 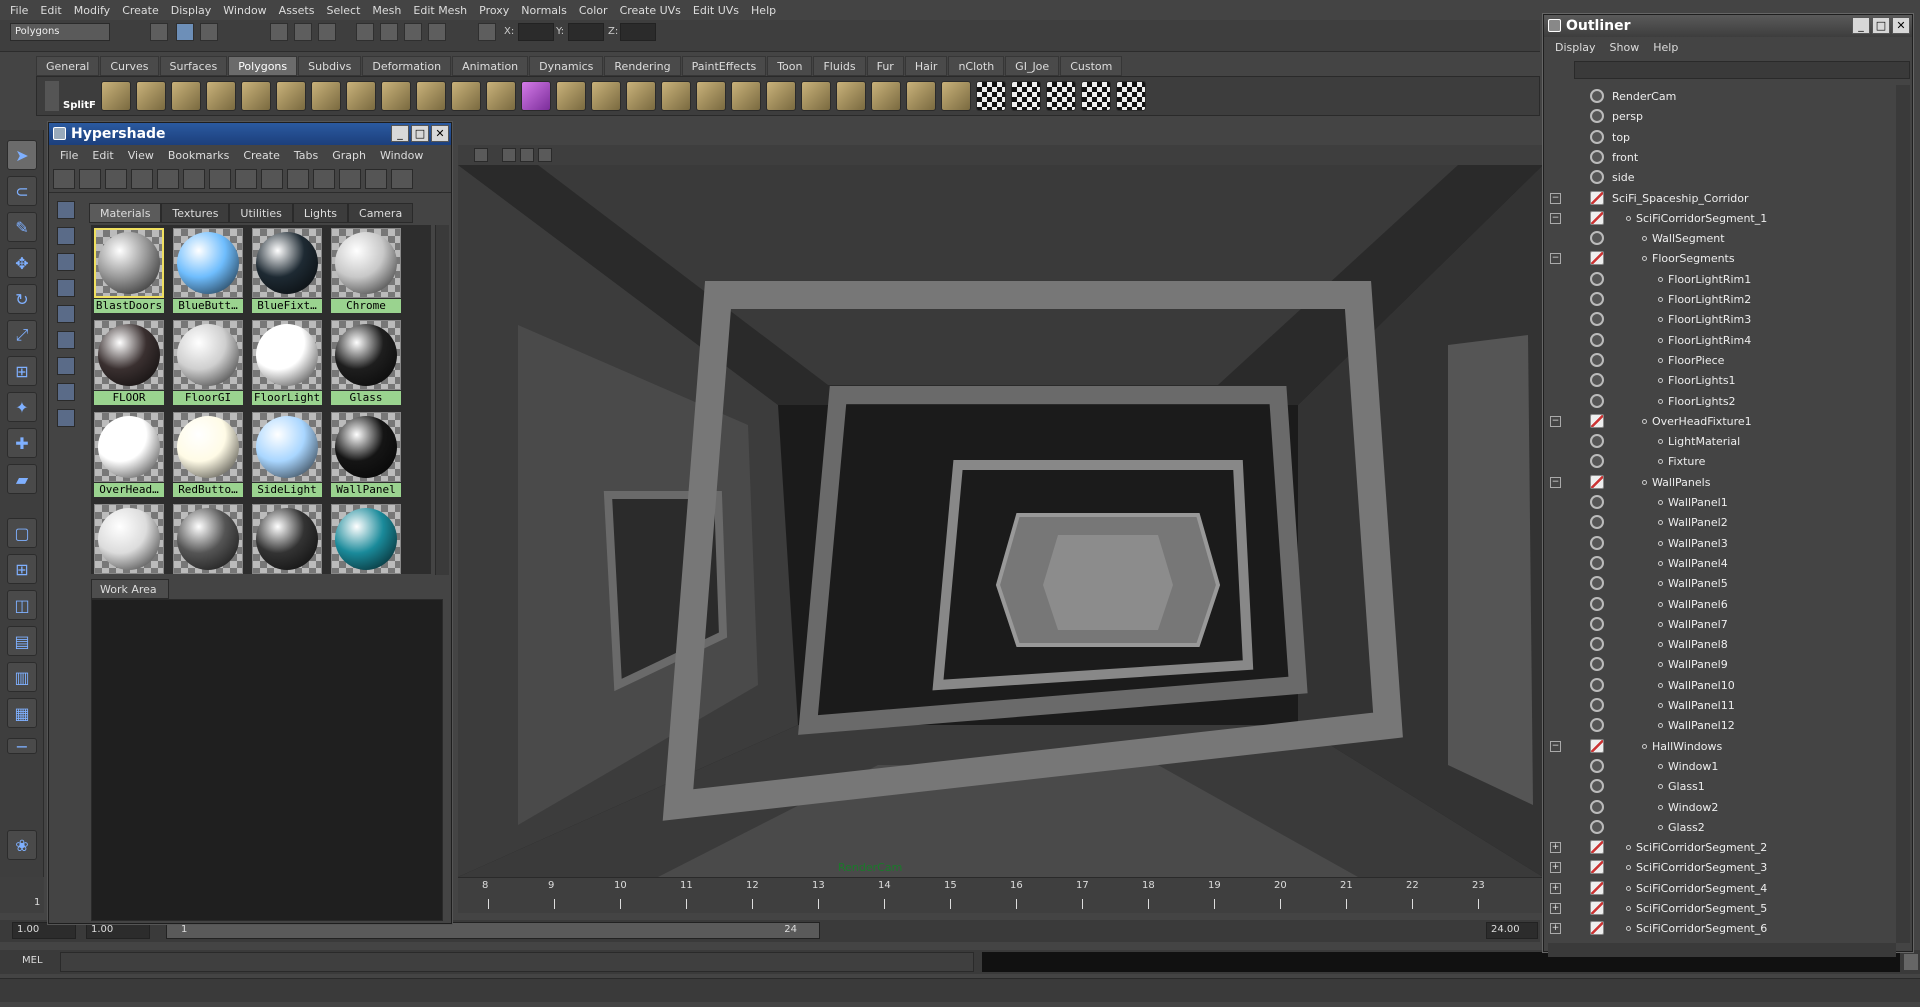 What do you see at coordinates (118, 930) in the screenshot?
I see `playback-start-field: 1.00` at bounding box center [118, 930].